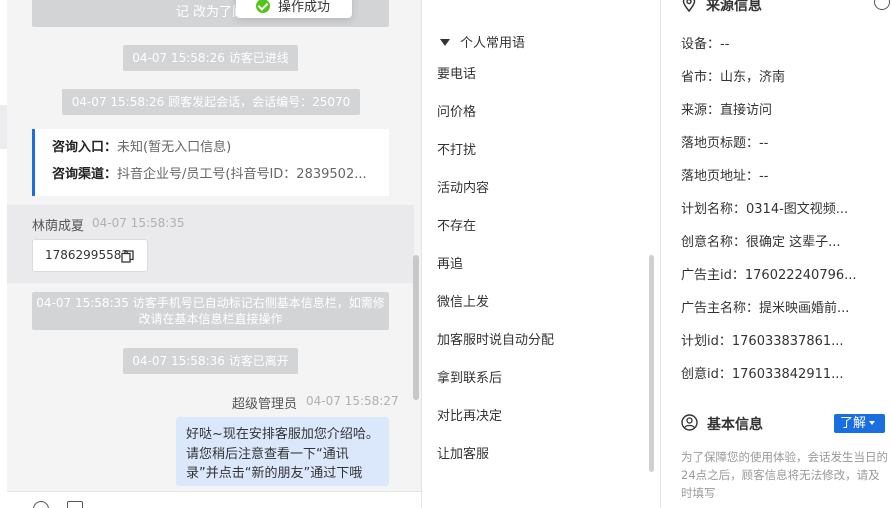  Describe the element at coordinates (75, 504) in the screenshot. I see `image-icon` at that location.